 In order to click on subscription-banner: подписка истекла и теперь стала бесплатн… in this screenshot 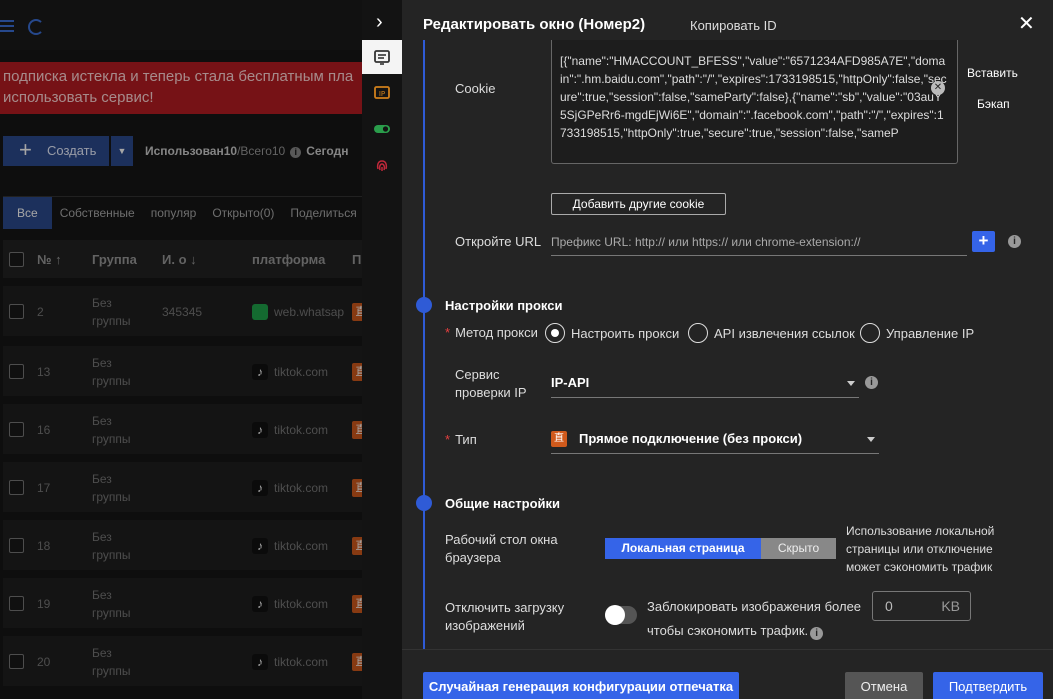, I will do `click(181, 88)`.